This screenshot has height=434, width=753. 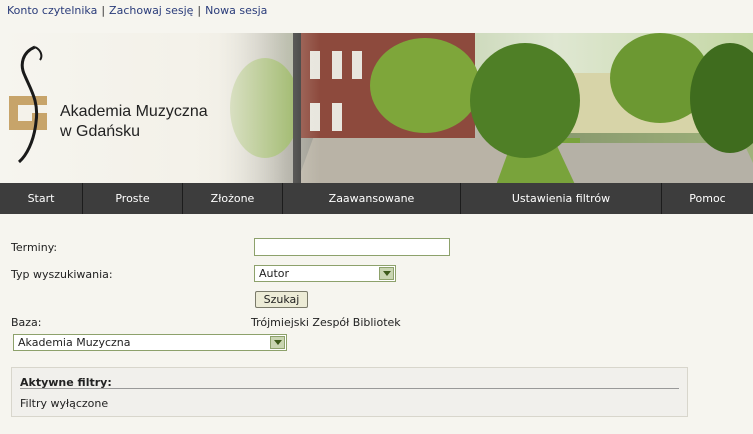 I want to click on link-nowa-sesja: Nowa sesja, so click(x=236, y=10).